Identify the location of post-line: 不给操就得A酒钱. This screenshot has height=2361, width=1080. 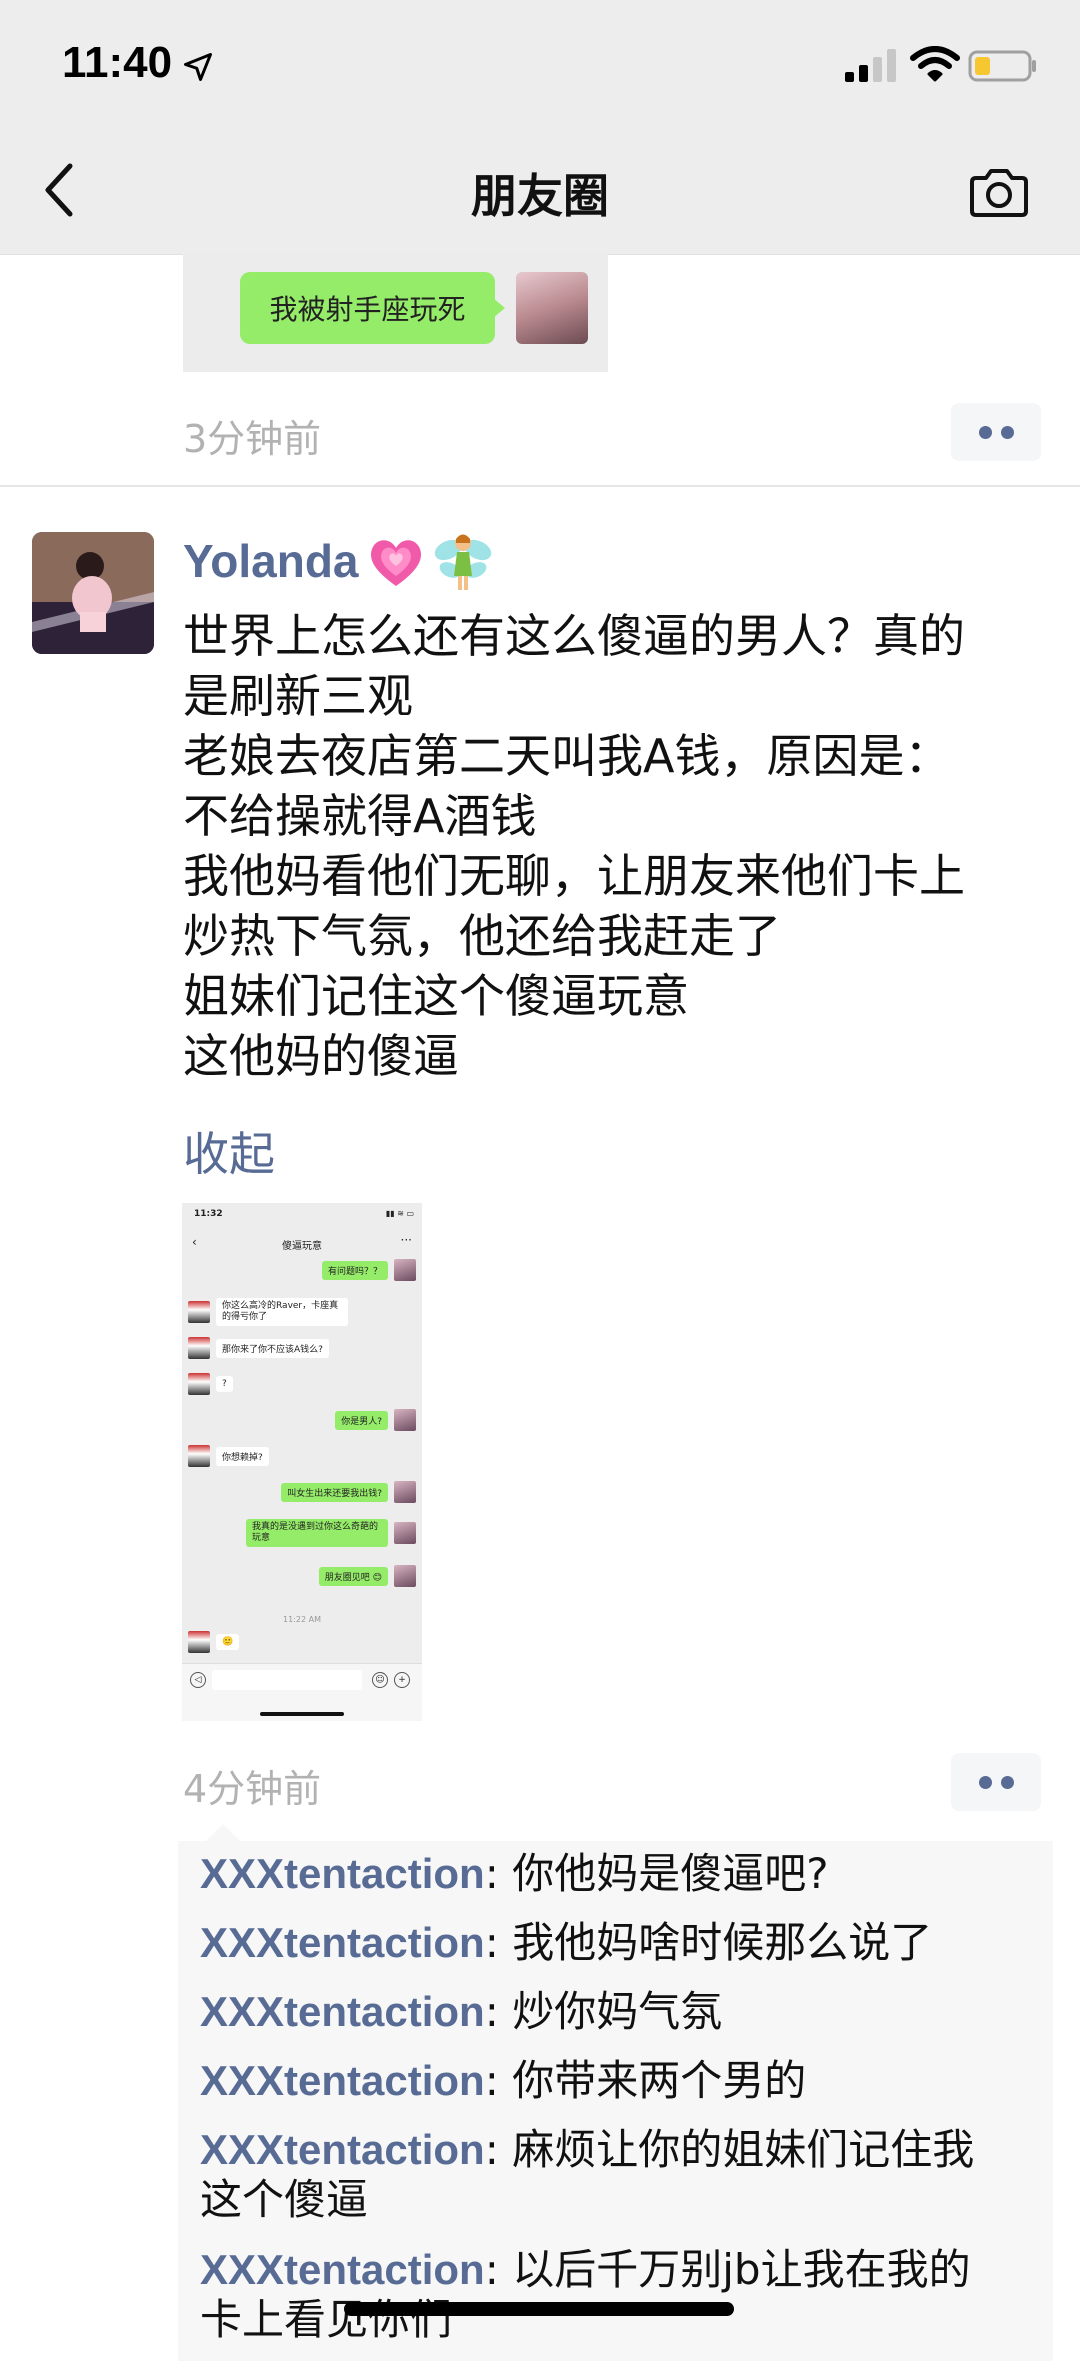
(360, 816).